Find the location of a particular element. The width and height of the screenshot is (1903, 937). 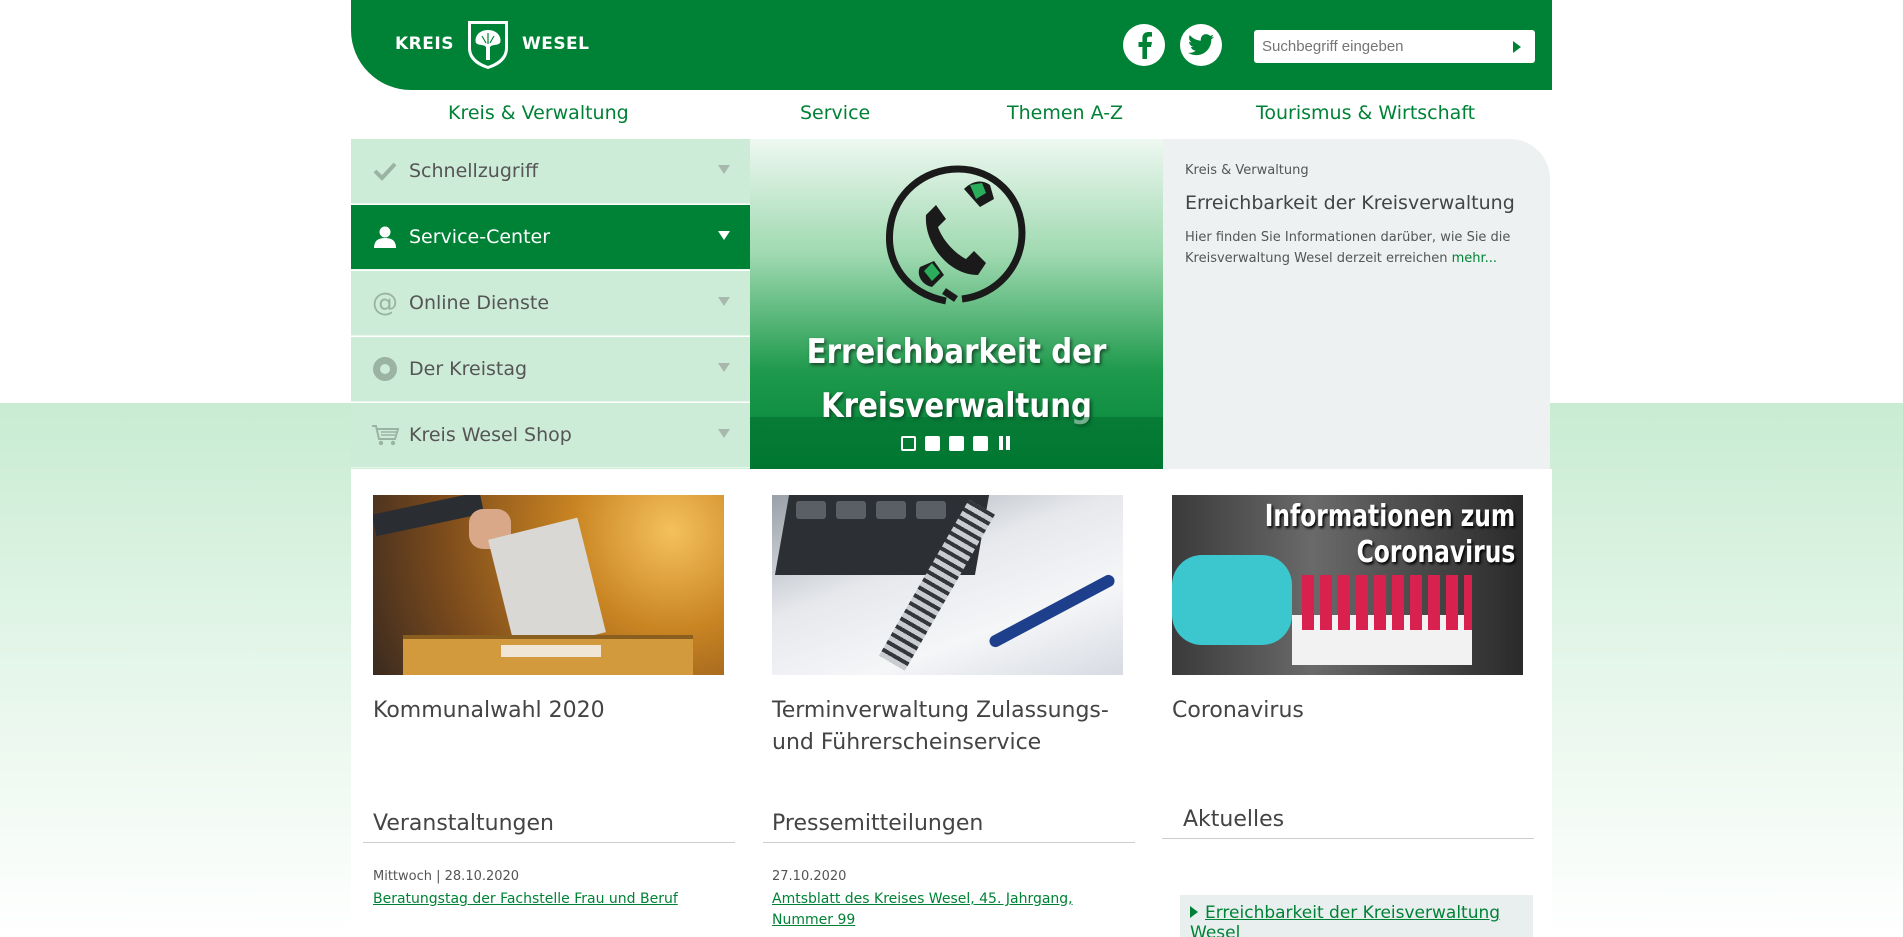

menu-item-label: Service-Center is located at coordinates (480, 237).